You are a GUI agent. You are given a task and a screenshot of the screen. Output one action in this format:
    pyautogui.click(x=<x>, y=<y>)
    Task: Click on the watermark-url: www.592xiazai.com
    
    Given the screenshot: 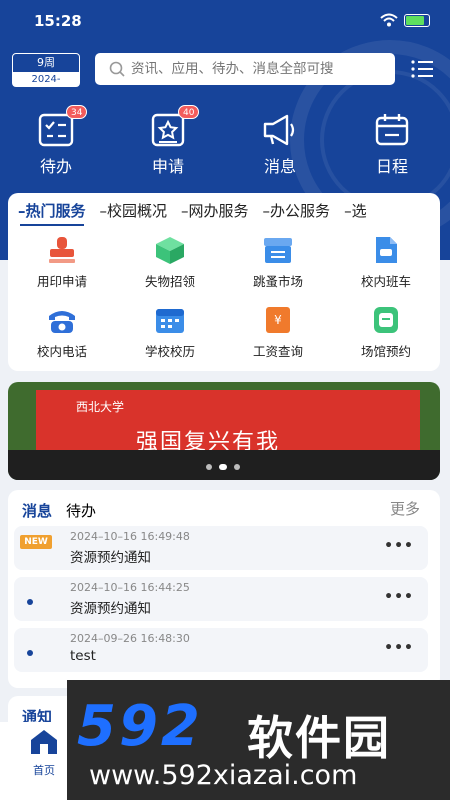 What is the action you would take?
    pyautogui.click(x=223, y=775)
    